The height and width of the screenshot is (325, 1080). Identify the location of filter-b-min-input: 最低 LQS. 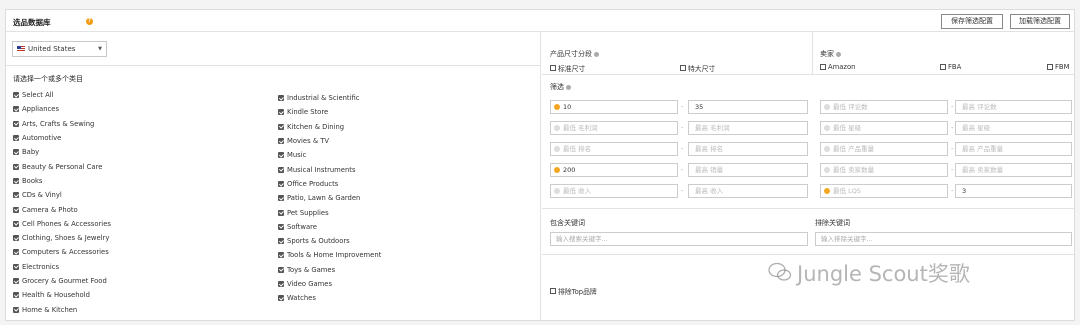
(884, 191).